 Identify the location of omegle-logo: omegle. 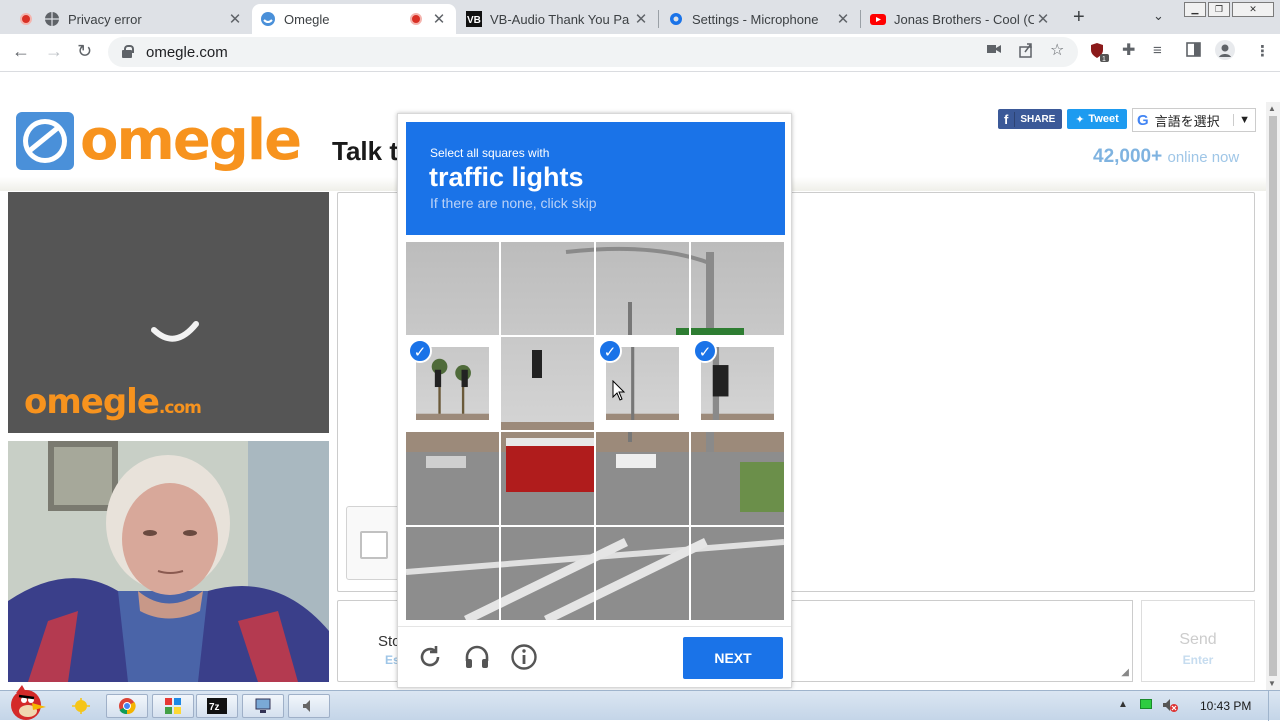
(191, 140).